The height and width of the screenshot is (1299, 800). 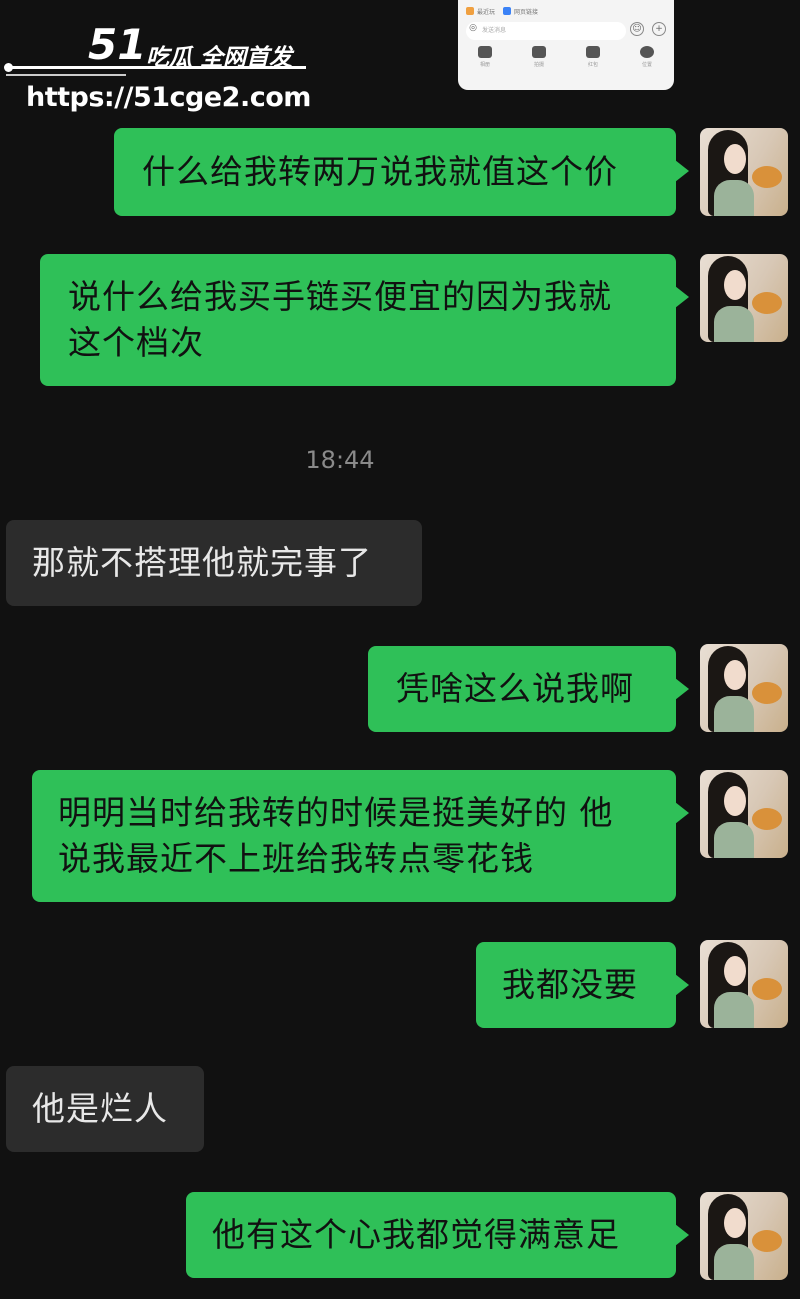 What do you see at coordinates (336, 812) in the screenshot?
I see `message-text-line: 明明当时给我转的时候是挺美好的 他` at bounding box center [336, 812].